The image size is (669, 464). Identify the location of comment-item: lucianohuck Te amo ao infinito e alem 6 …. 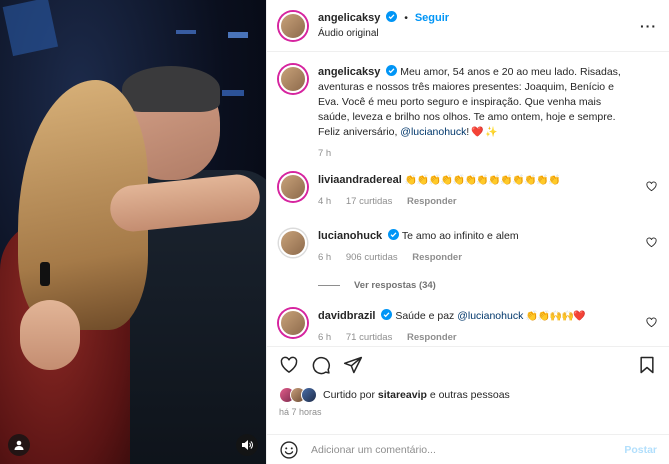
(468, 247).